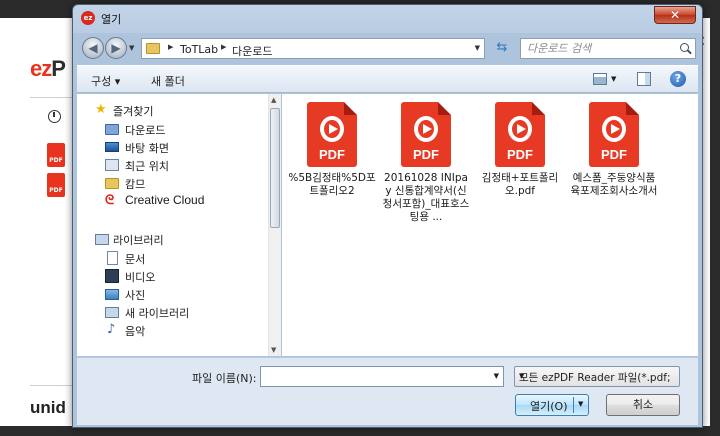 This screenshot has height=436, width=720. I want to click on file-item: PDF 예스폼_주둥양식품육포제조회사소개서, so click(614, 150).